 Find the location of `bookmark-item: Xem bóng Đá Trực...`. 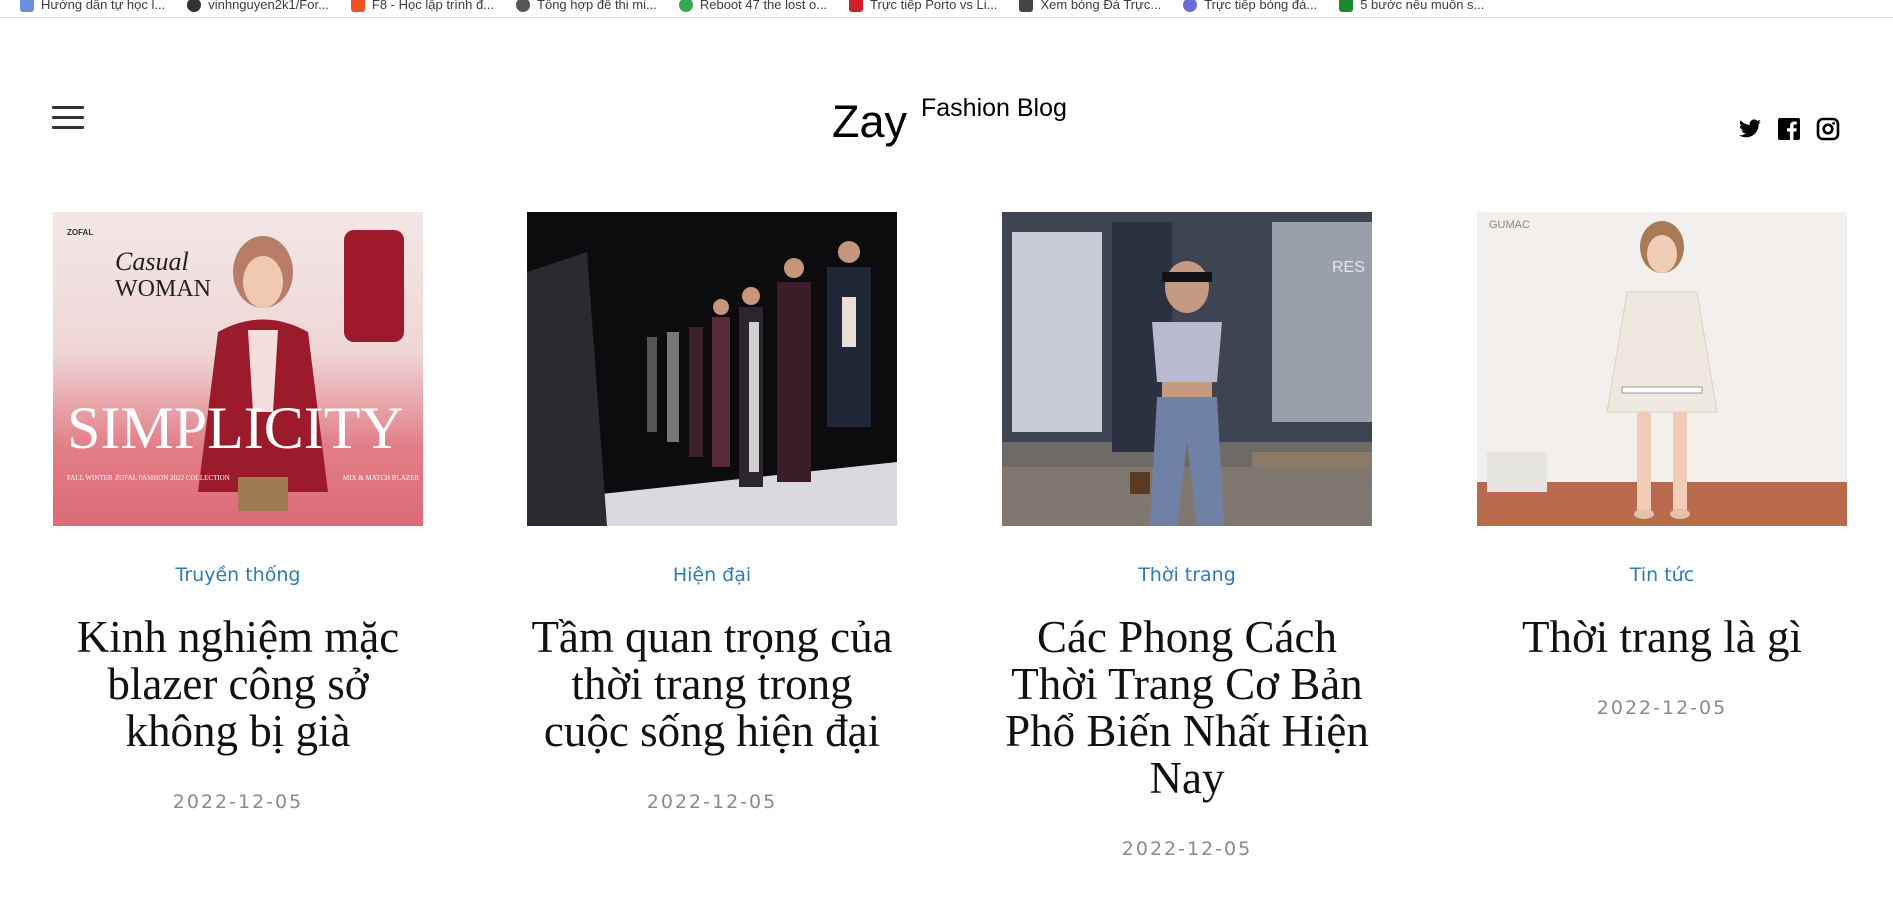

bookmark-item: Xem bóng Đá Trực... is located at coordinates (1090, 6).